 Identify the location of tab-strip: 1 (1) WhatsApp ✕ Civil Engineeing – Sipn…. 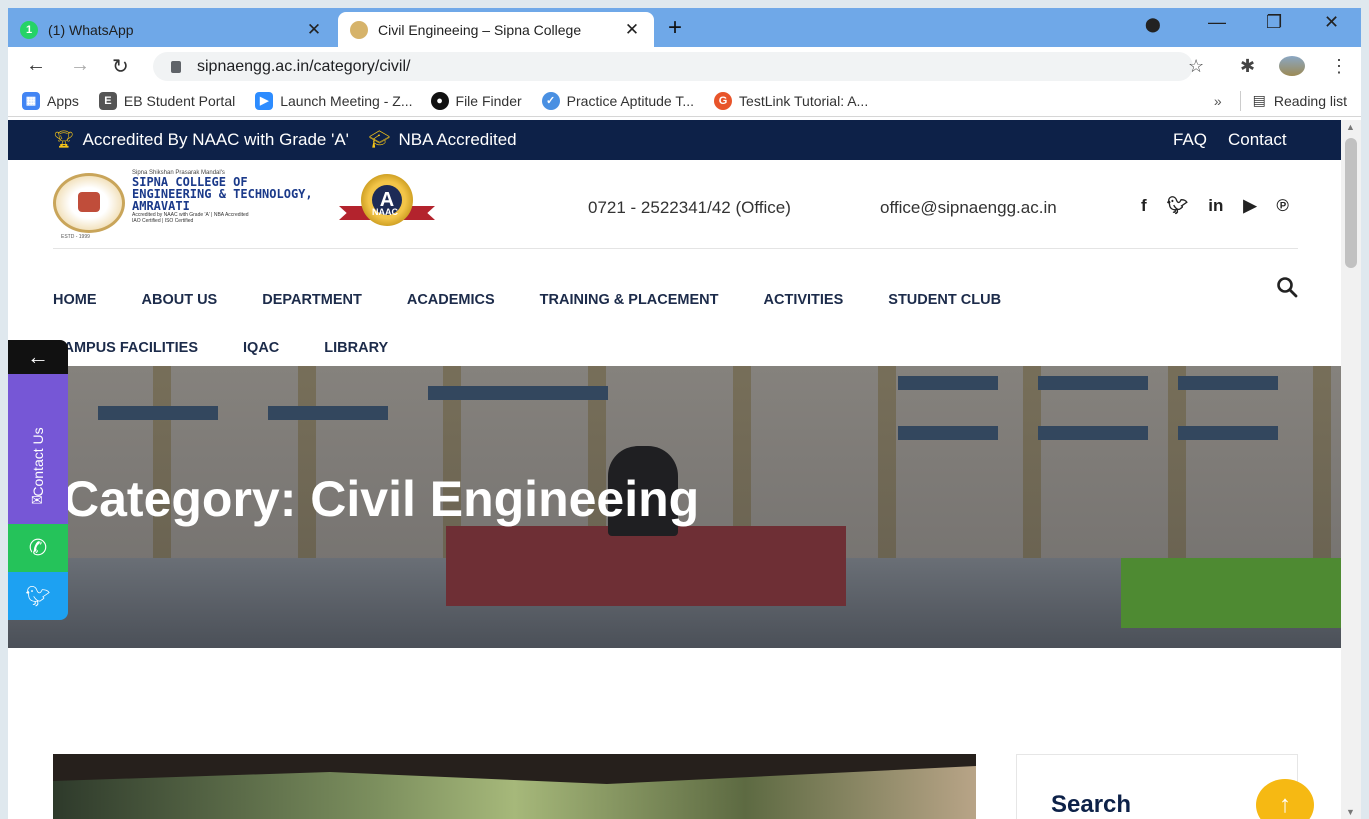
(684, 27).